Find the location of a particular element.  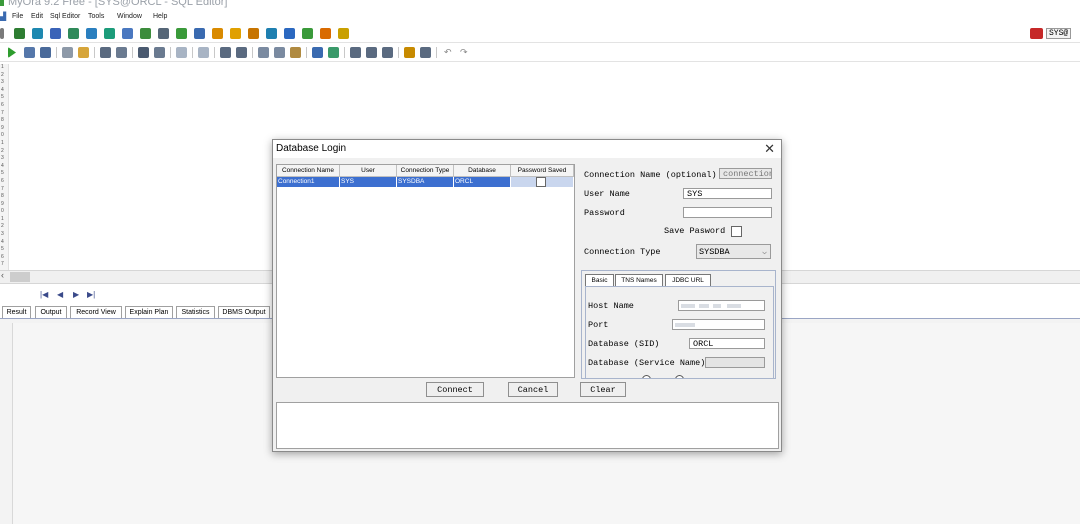

connection-type-label: Connection Type is located at coordinates (622, 252).